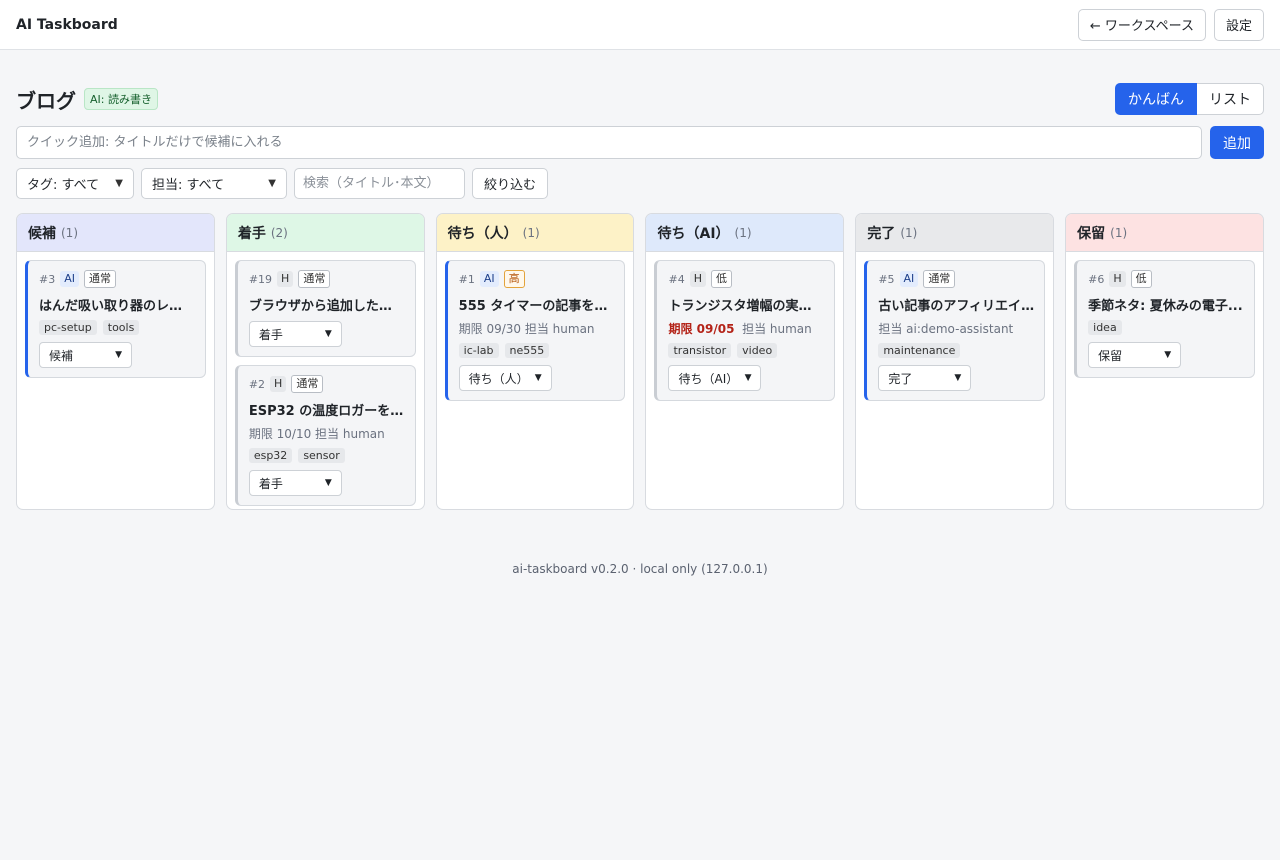 The height and width of the screenshot is (860, 1280). What do you see at coordinates (482, 233) in the screenshot?
I see `column-title: 待ち（人）` at bounding box center [482, 233].